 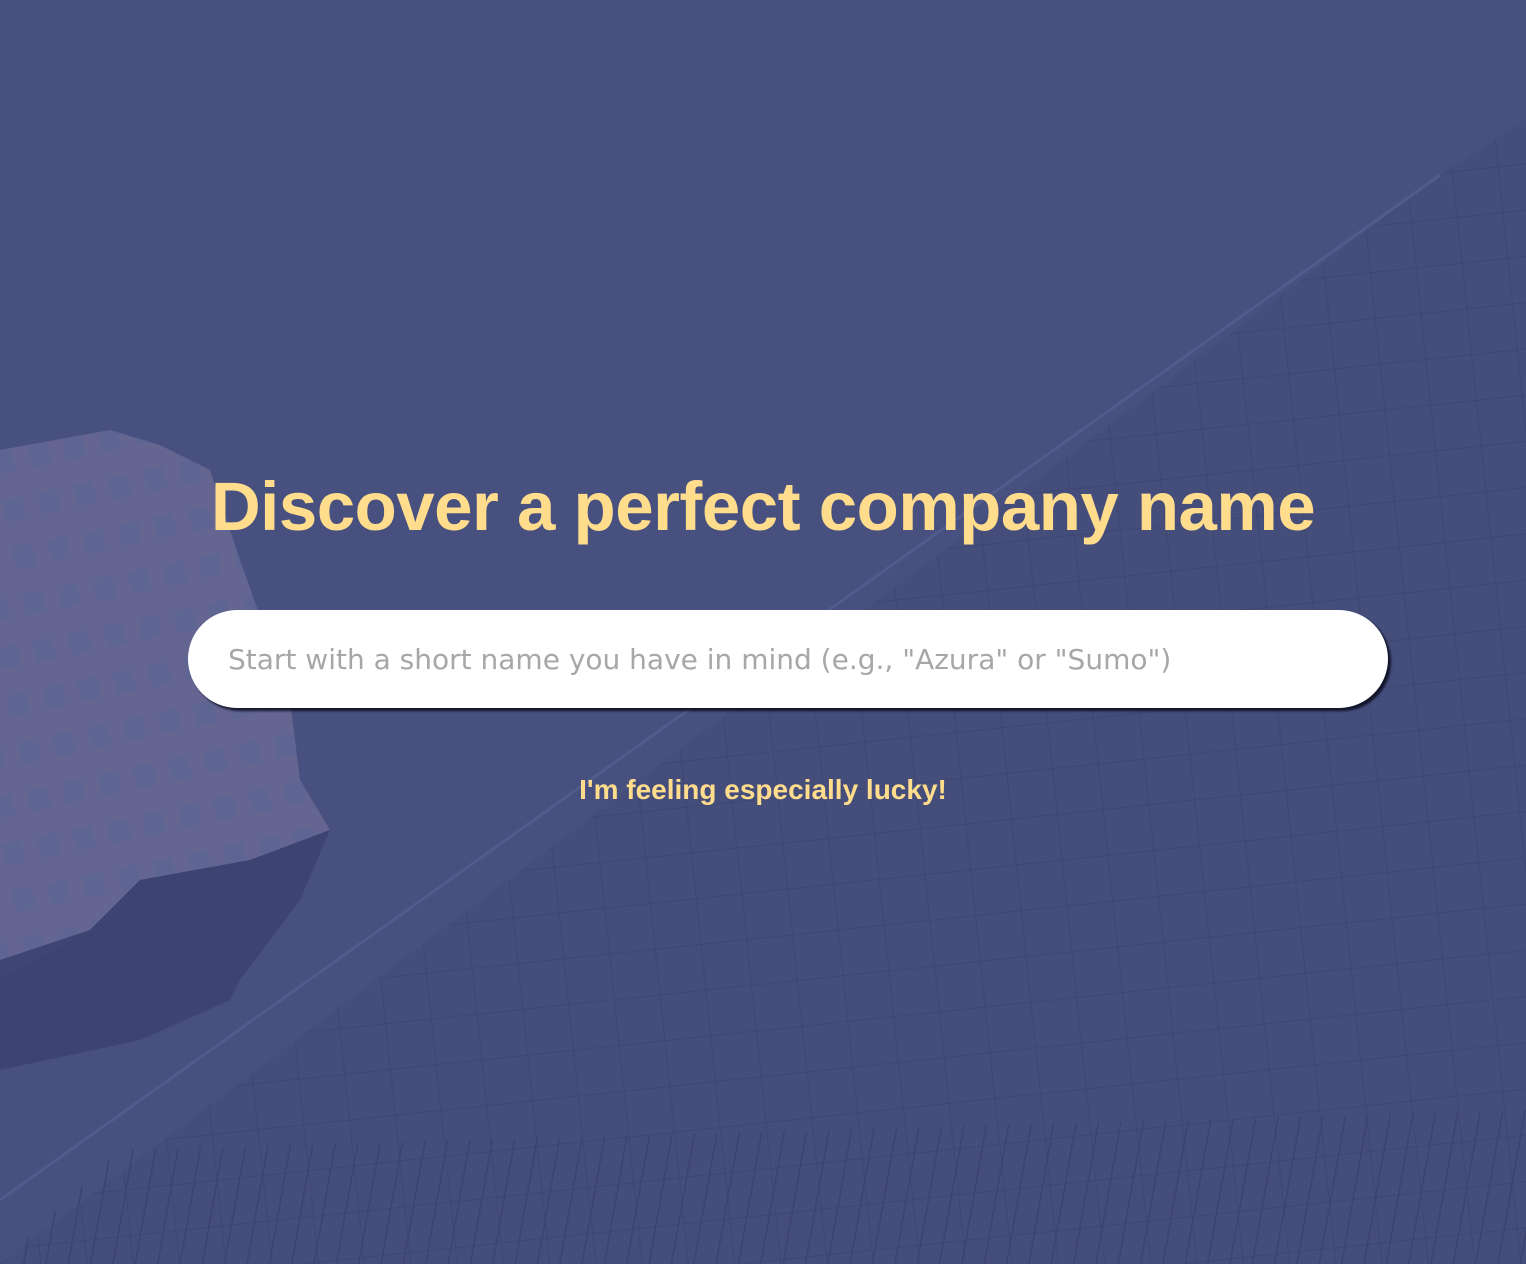 What do you see at coordinates (763, 506) in the screenshot?
I see `page-title: Discover a perfect company name` at bounding box center [763, 506].